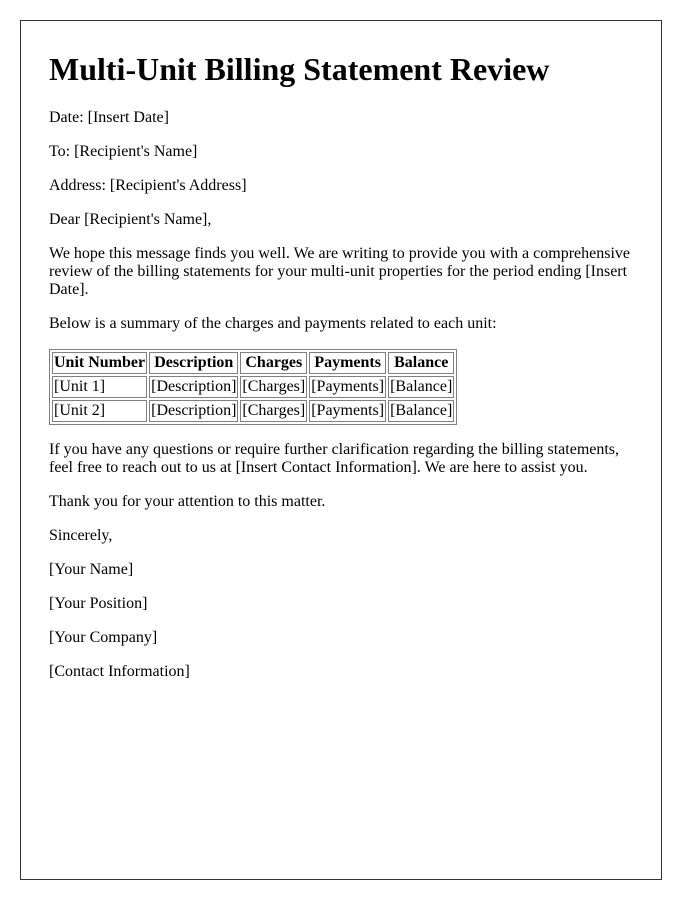  Describe the element at coordinates (103, 637) in the screenshot. I see `signature-company: [Your Company]` at that location.